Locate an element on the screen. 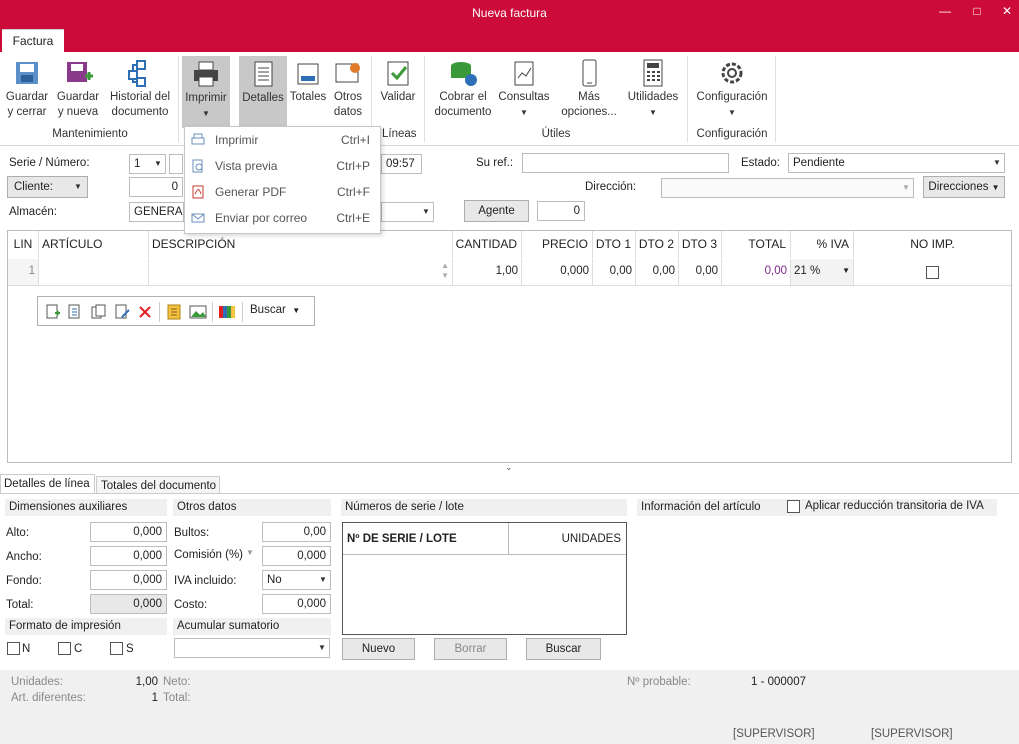  almacen-dropdown: ▼ is located at coordinates (407, 212).